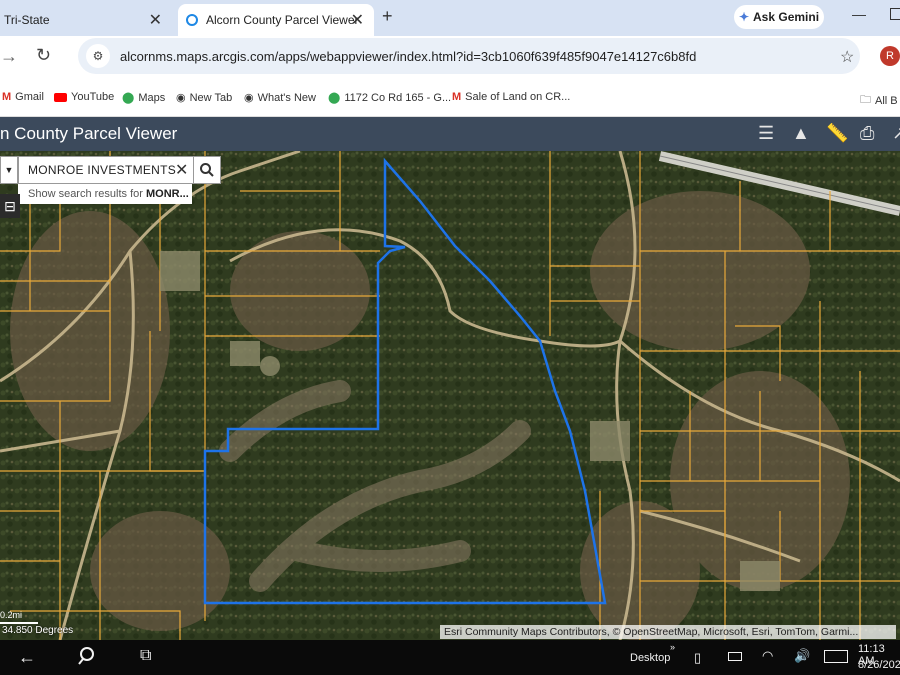  I want to click on wifi-icon: ◠, so click(767, 656).